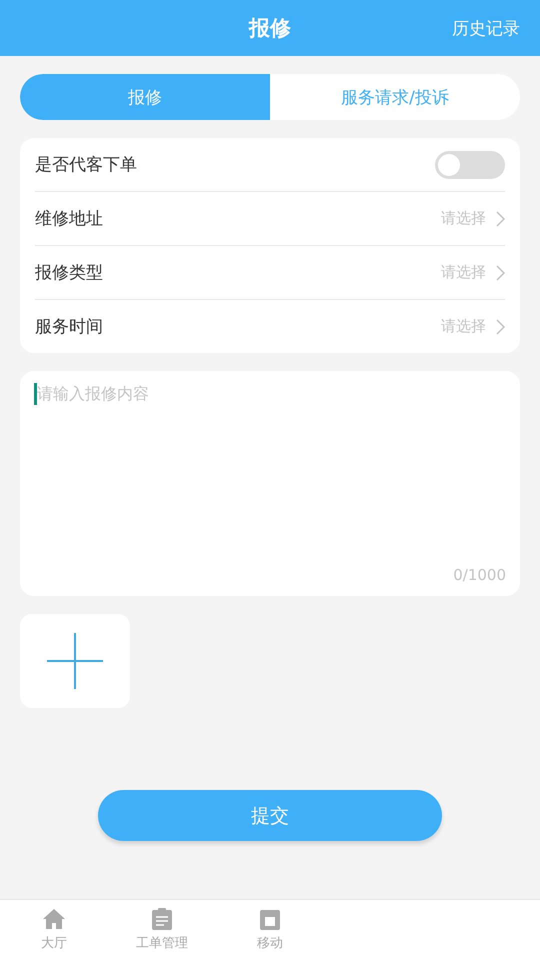 The image size is (540, 960). What do you see at coordinates (145, 97) in the screenshot?
I see `segment-tab: 报修` at bounding box center [145, 97].